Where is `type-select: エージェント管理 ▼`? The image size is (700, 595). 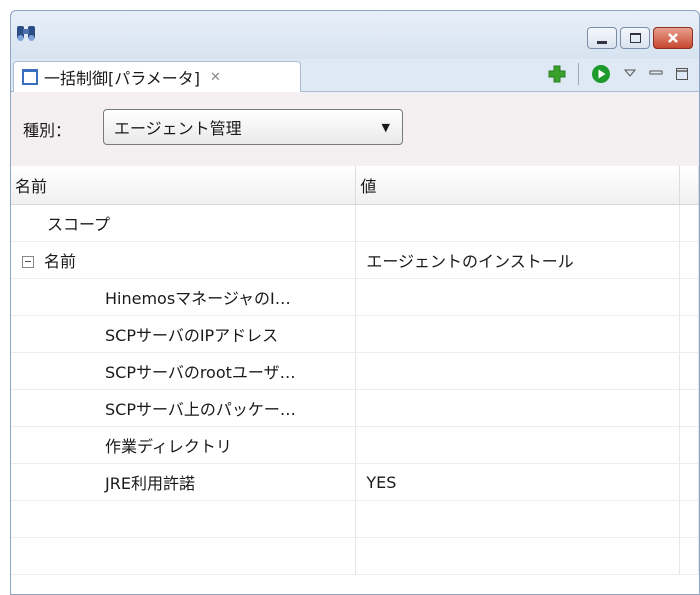 type-select: エージェント管理 ▼ is located at coordinates (253, 127).